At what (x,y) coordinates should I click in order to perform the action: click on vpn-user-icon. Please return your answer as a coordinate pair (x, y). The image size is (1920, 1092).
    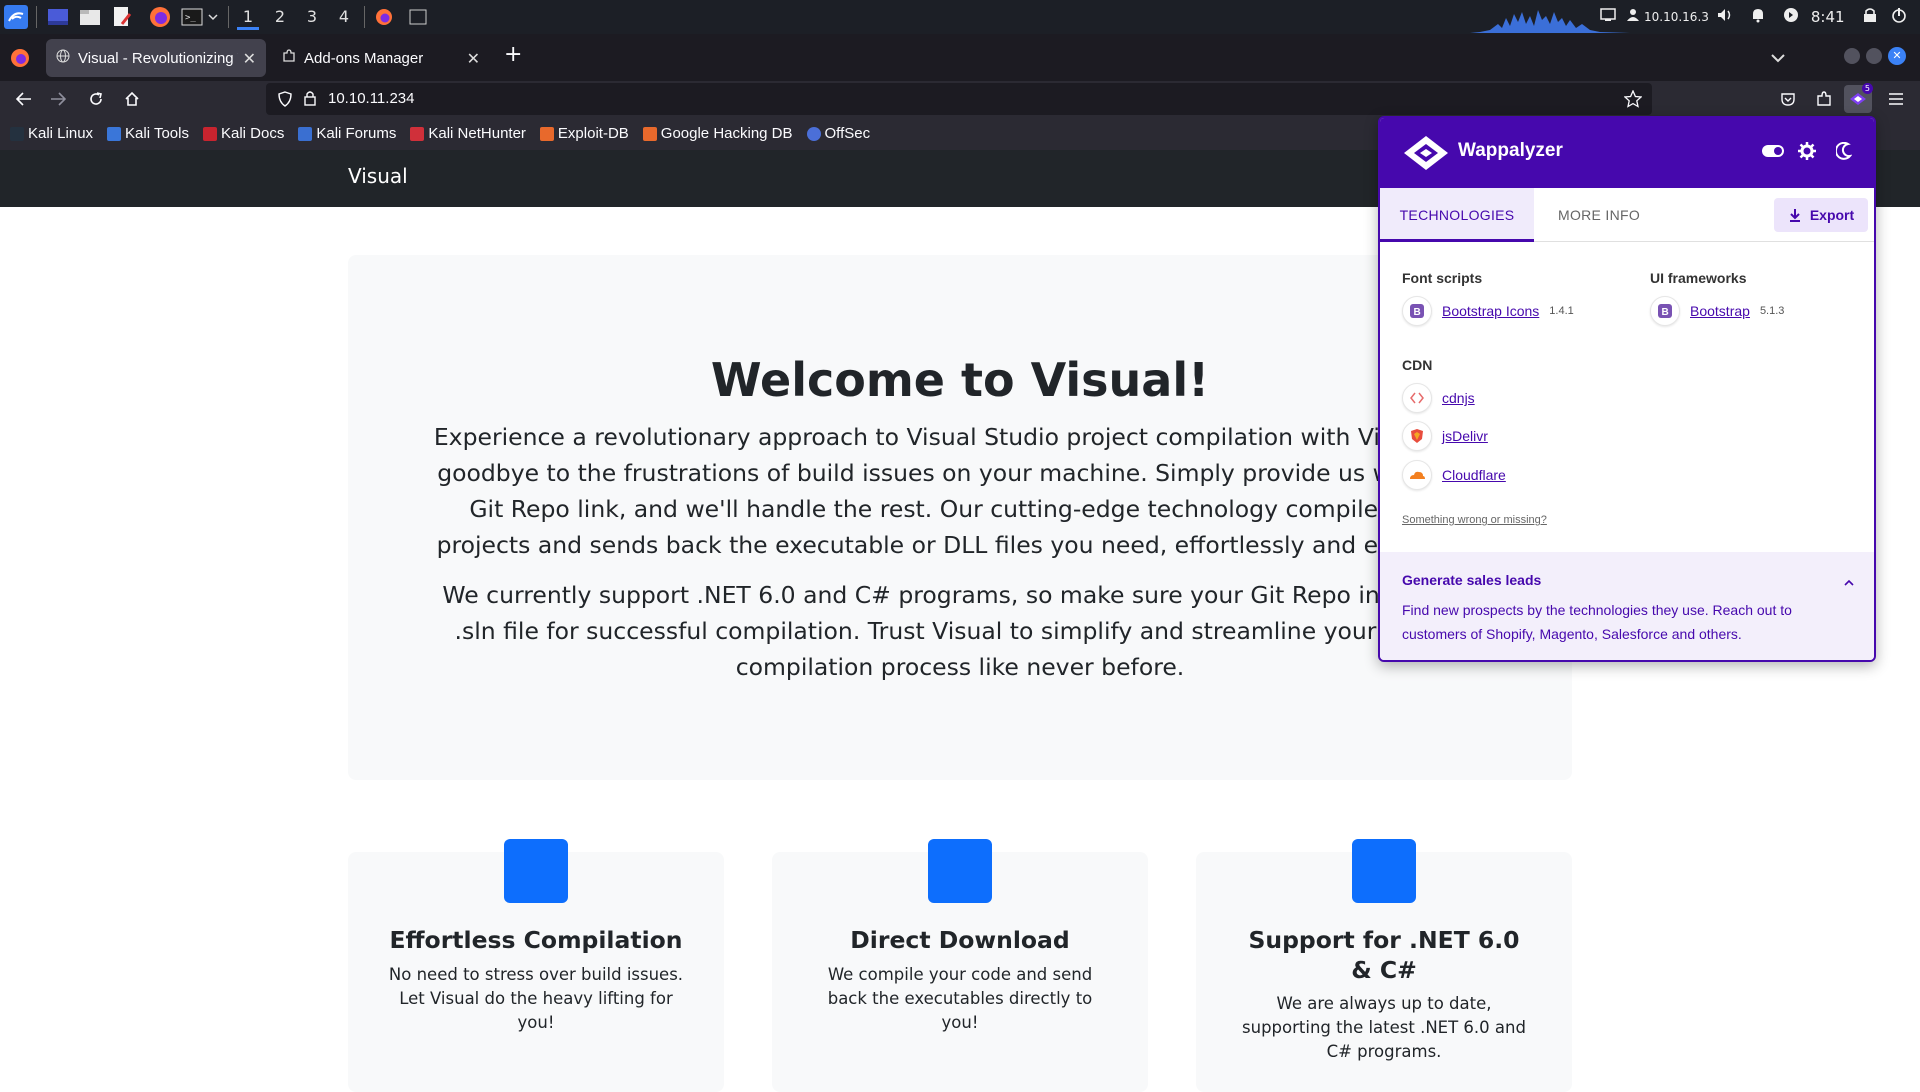
    Looking at the image, I should click on (1633, 17).